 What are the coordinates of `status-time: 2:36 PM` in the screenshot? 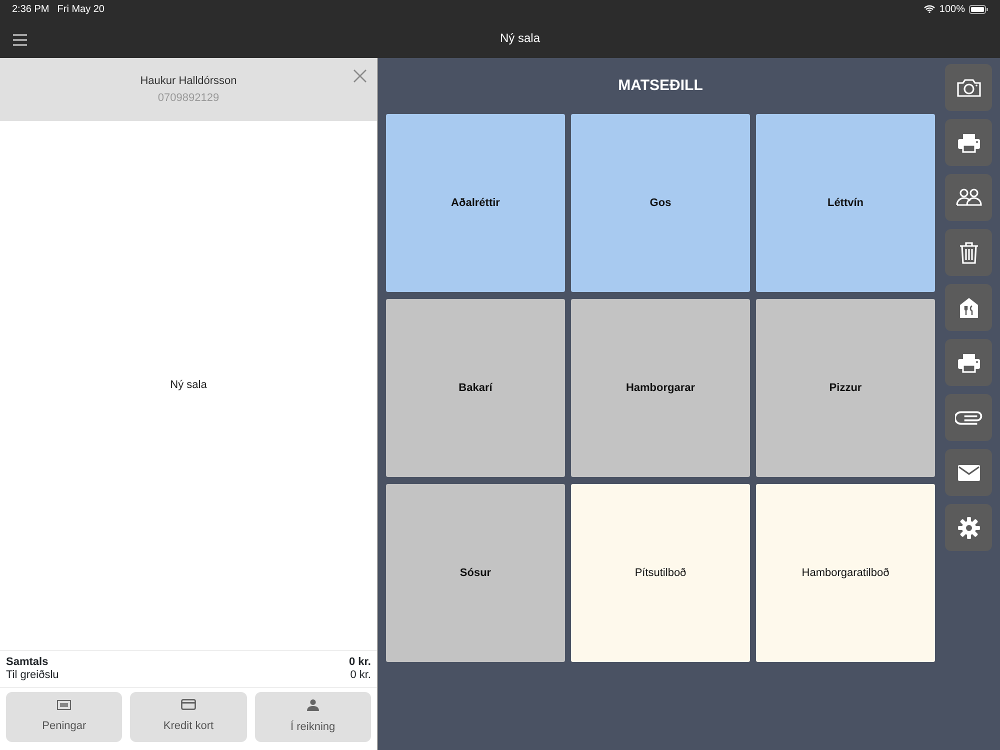 It's located at (31, 9).